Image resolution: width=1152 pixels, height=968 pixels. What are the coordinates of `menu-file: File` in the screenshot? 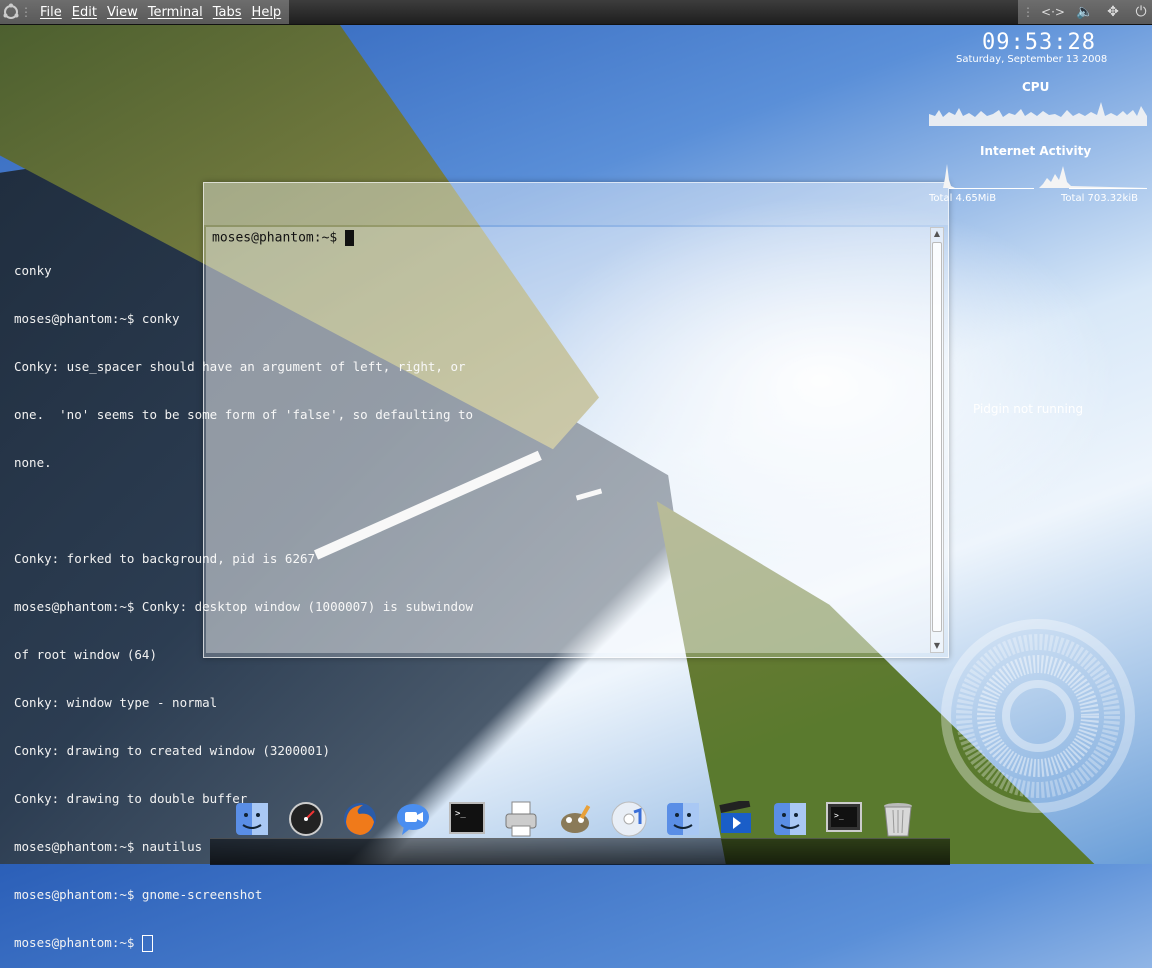 It's located at (51, 12).